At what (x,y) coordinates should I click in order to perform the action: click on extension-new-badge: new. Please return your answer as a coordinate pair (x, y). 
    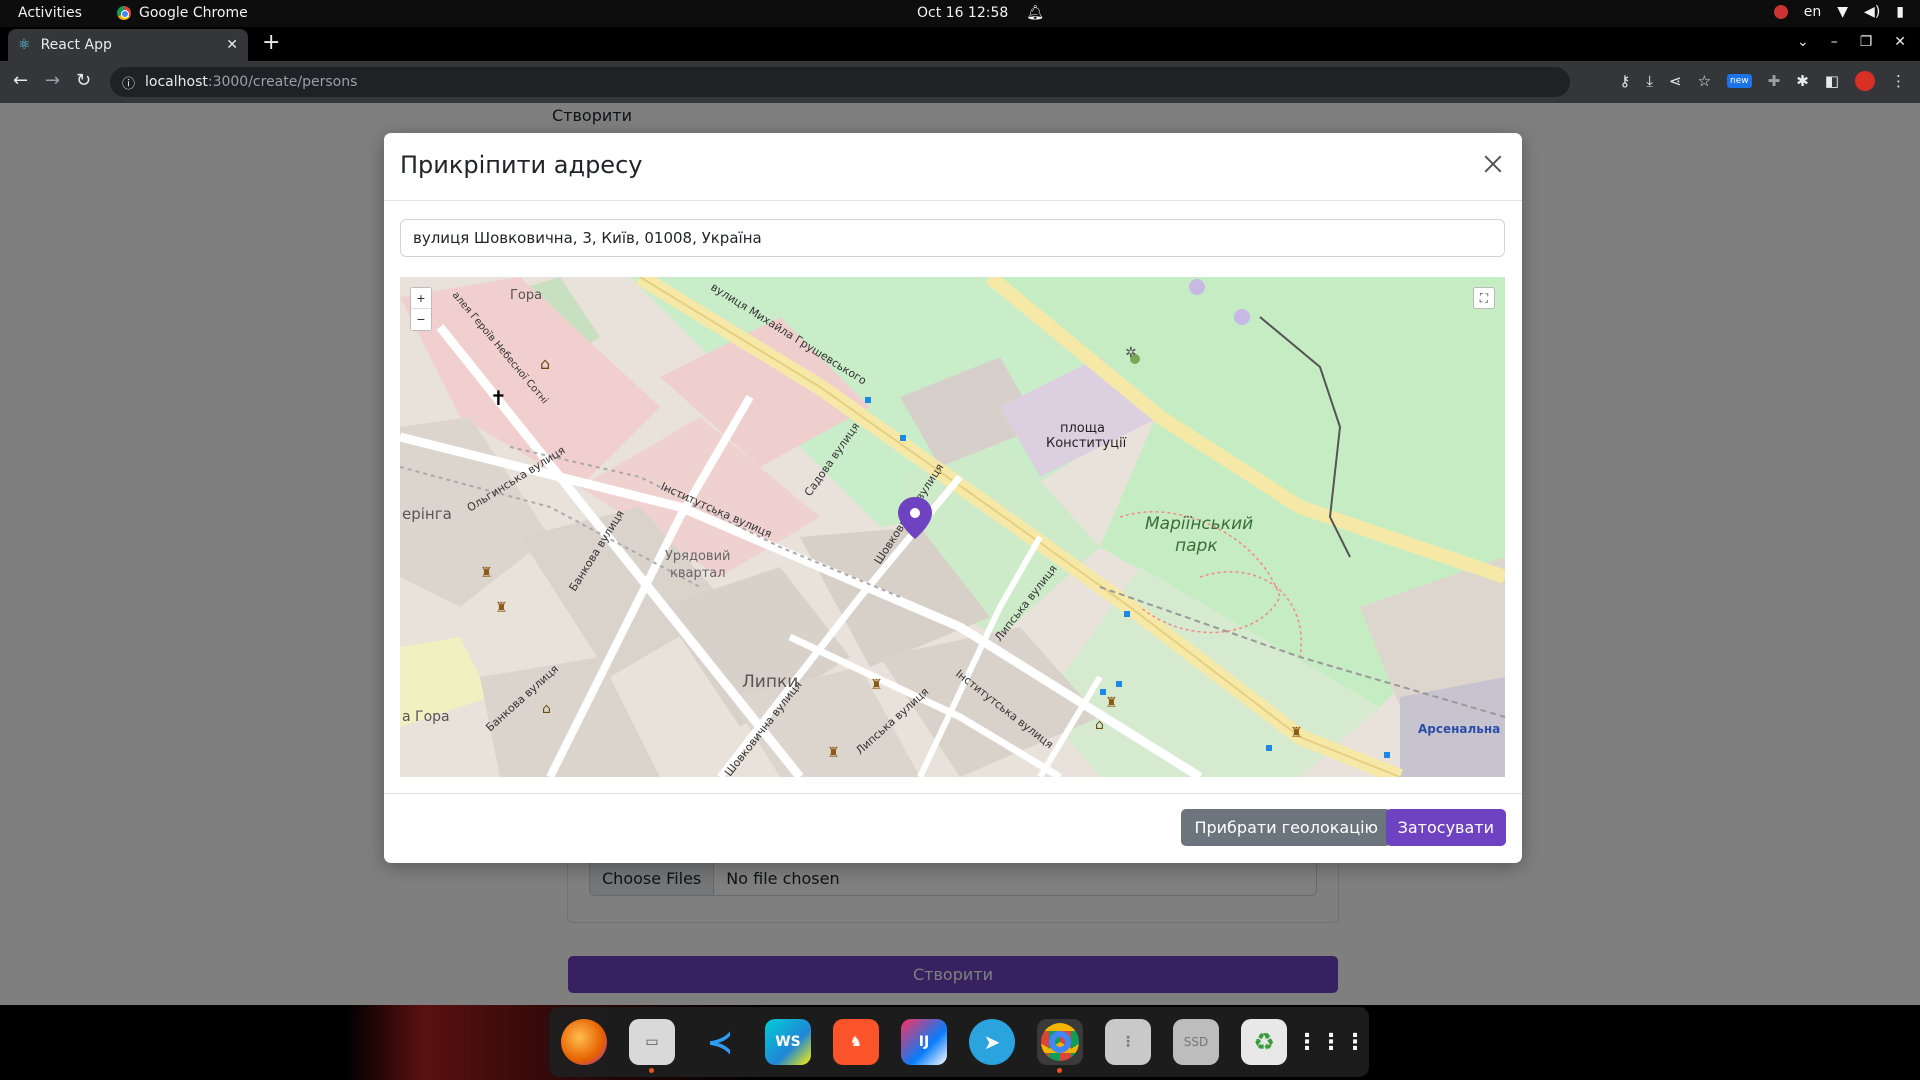
    Looking at the image, I should click on (1739, 81).